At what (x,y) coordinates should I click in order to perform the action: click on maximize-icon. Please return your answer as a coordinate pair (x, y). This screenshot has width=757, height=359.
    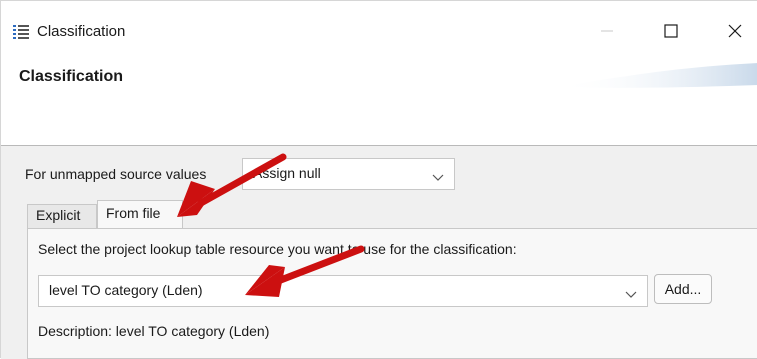
    Looking at the image, I should click on (671, 31).